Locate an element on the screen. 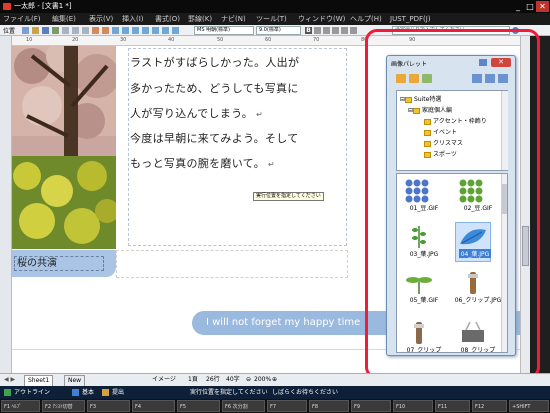  f7-key: F7 is located at coordinates (287, 406).